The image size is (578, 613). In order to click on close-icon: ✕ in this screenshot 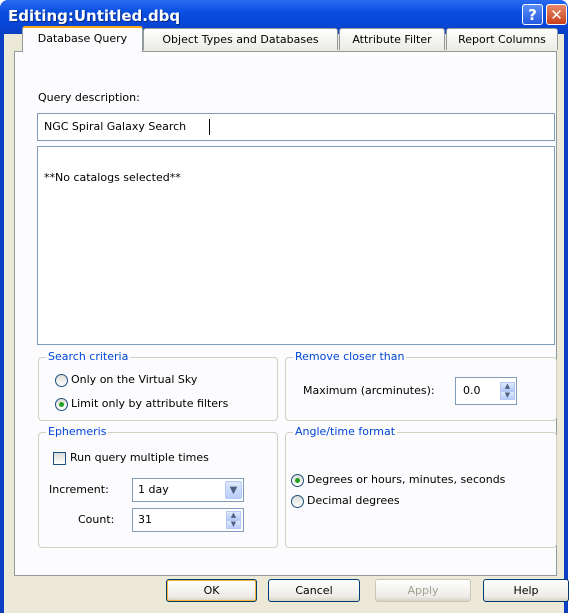, I will do `click(556, 14)`.